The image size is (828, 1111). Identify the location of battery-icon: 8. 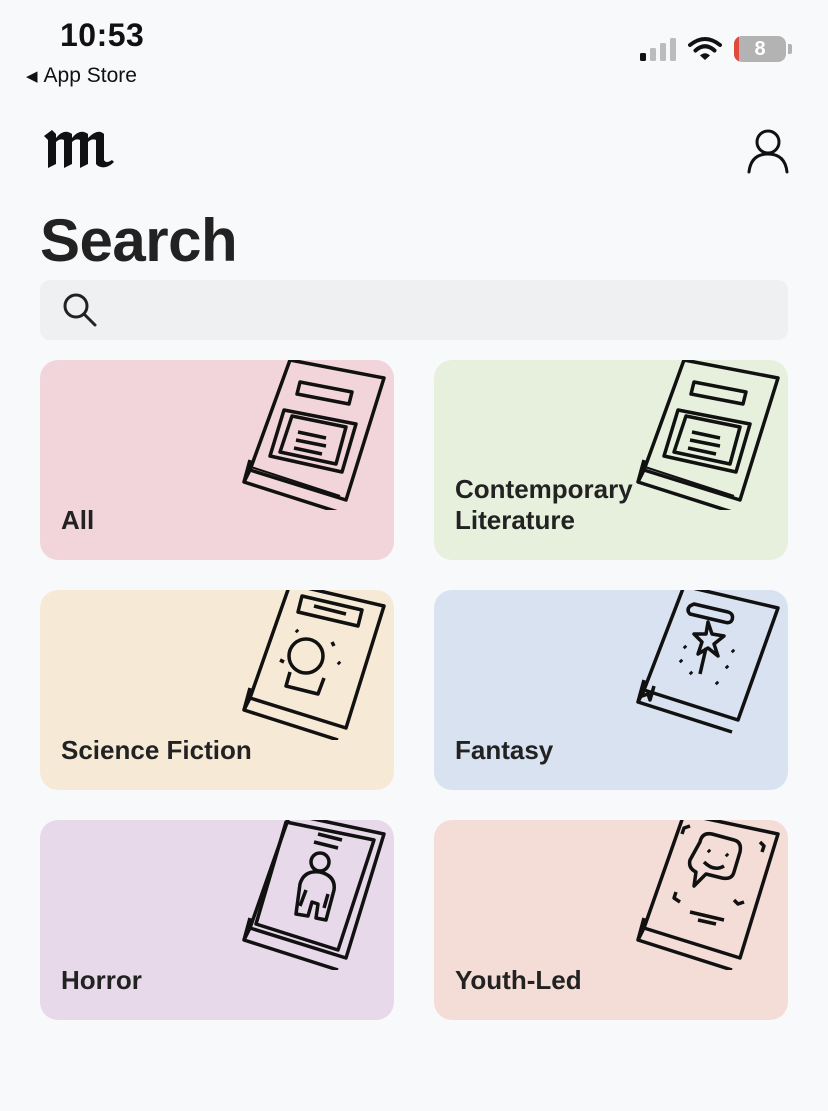
(760, 49).